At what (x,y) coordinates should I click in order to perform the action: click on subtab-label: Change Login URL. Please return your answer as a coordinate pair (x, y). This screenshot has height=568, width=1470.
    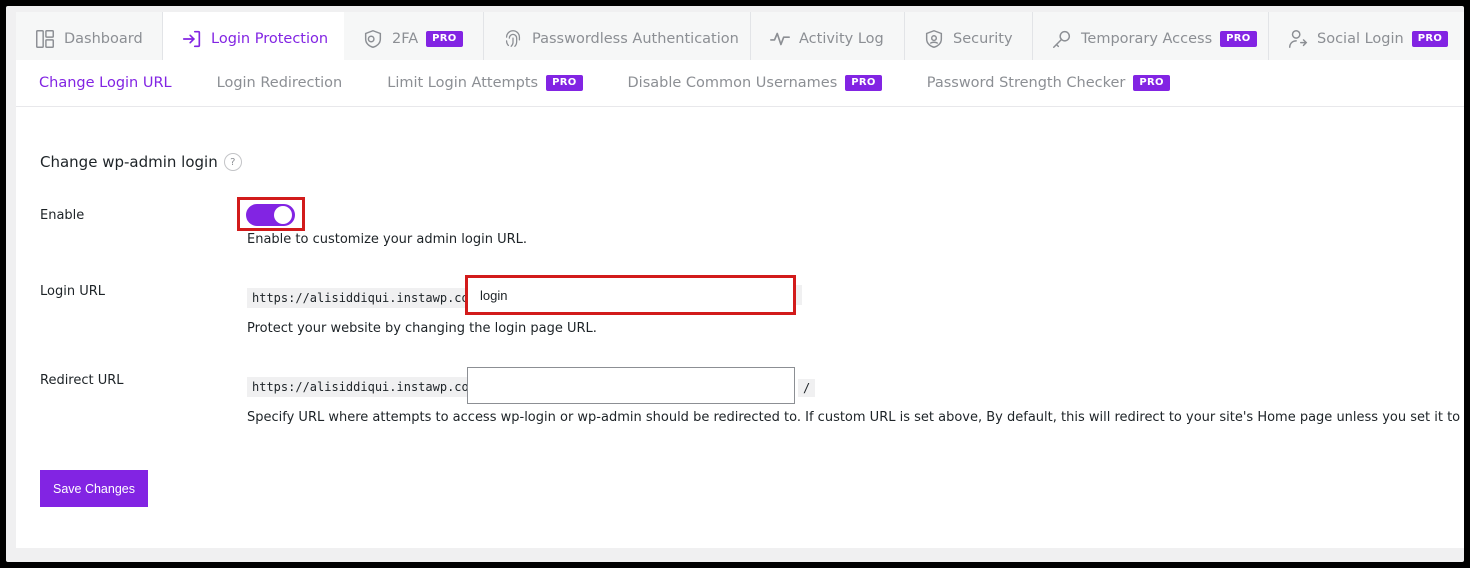
    Looking at the image, I should click on (105, 83).